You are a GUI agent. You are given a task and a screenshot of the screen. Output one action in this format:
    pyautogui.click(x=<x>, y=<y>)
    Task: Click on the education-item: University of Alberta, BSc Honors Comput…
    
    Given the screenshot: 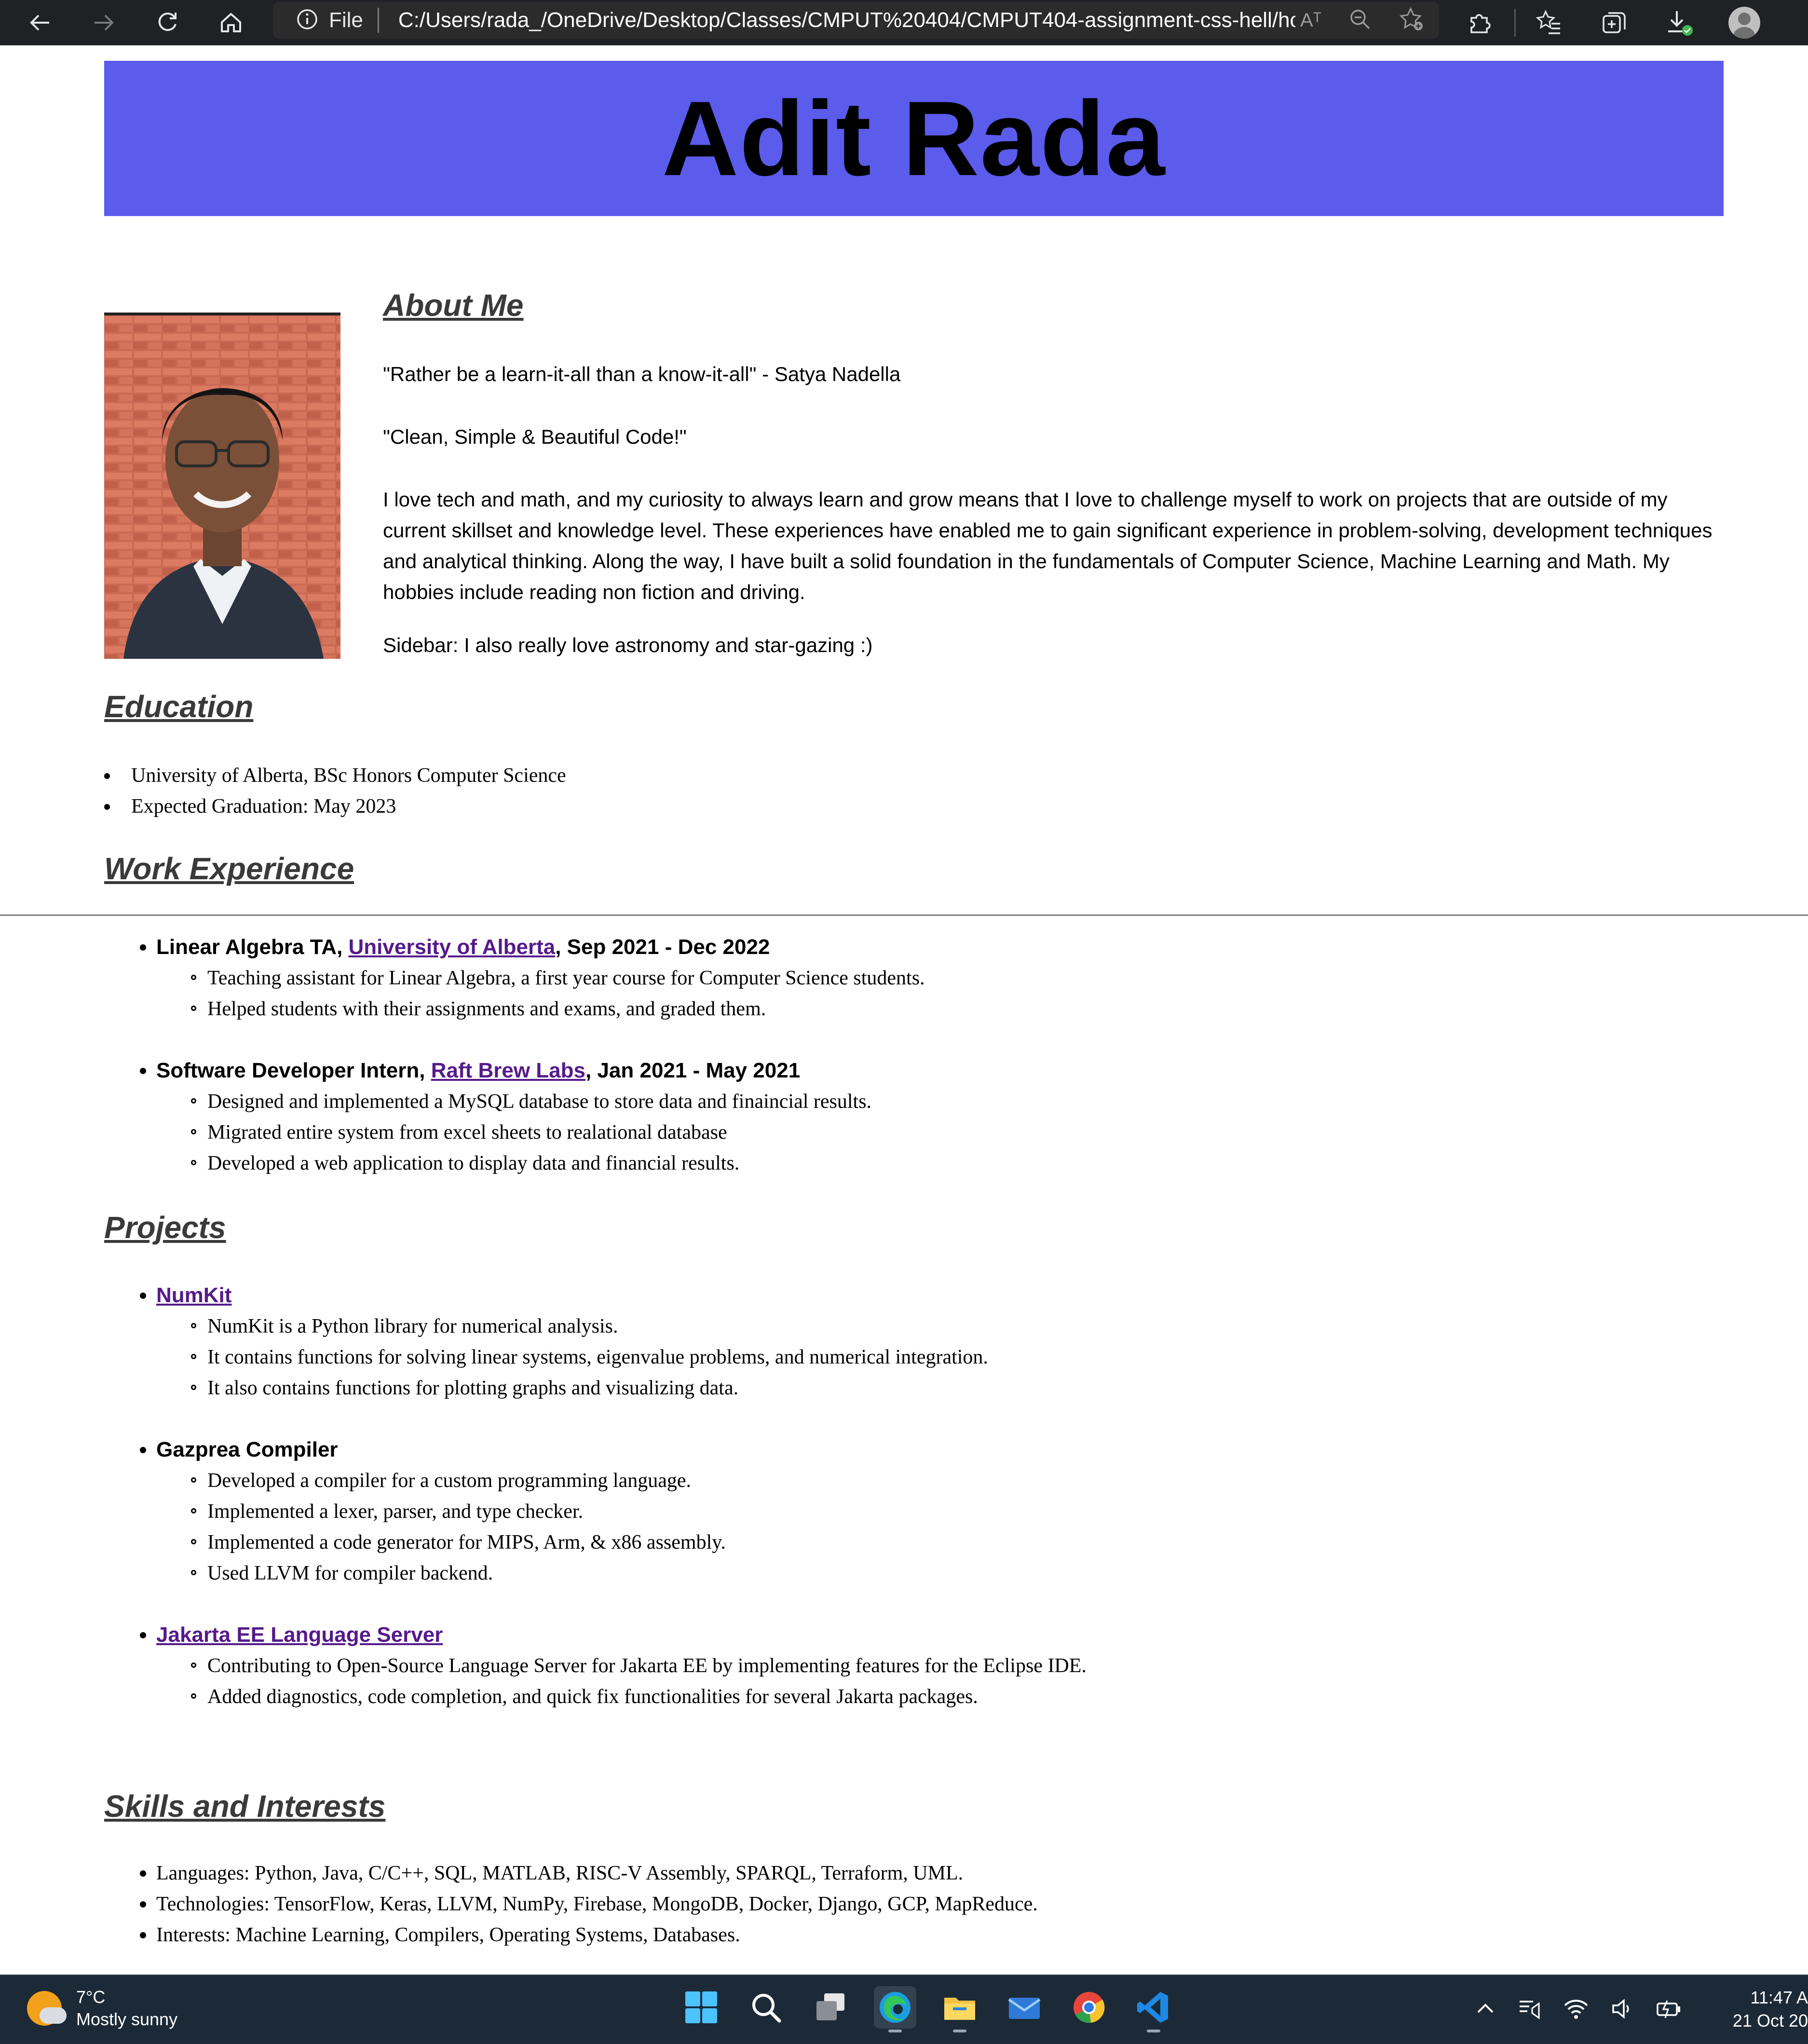 What is the action you would take?
    pyautogui.click(x=827, y=776)
    